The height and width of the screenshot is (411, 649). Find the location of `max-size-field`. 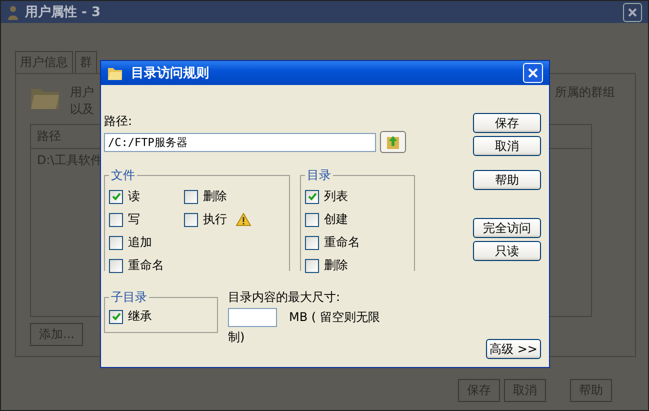

max-size-field is located at coordinates (252, 317).